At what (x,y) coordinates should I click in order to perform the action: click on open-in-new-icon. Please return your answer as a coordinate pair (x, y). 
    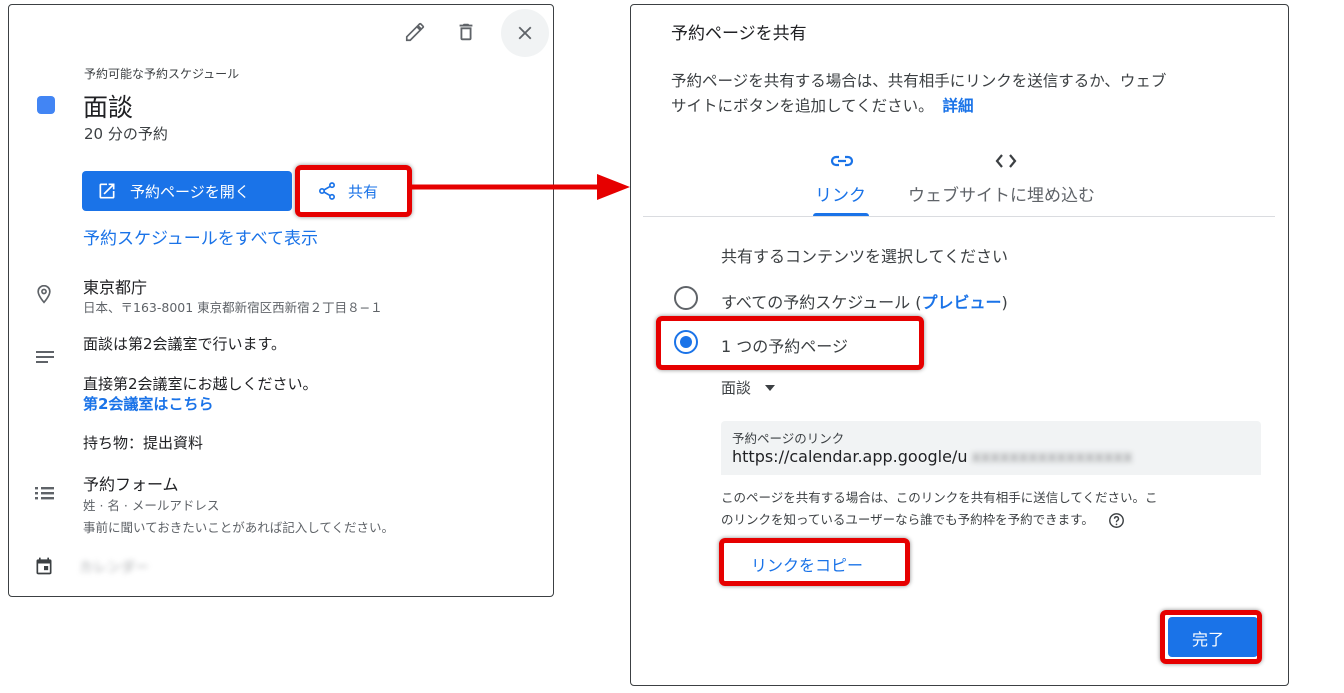
    Looking at the image, I should click on (107, 191).